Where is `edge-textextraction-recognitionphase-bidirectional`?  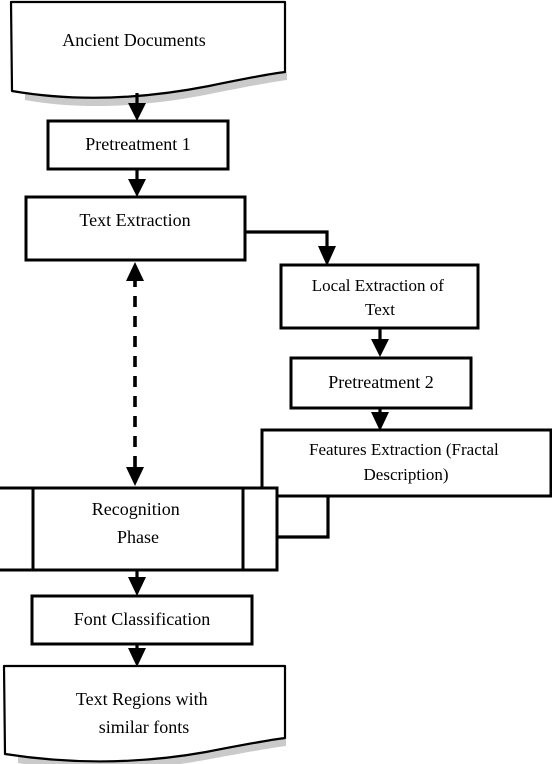
edge-textextraction-recognitionphase-bidirectional is located at coordinates (135, 374).